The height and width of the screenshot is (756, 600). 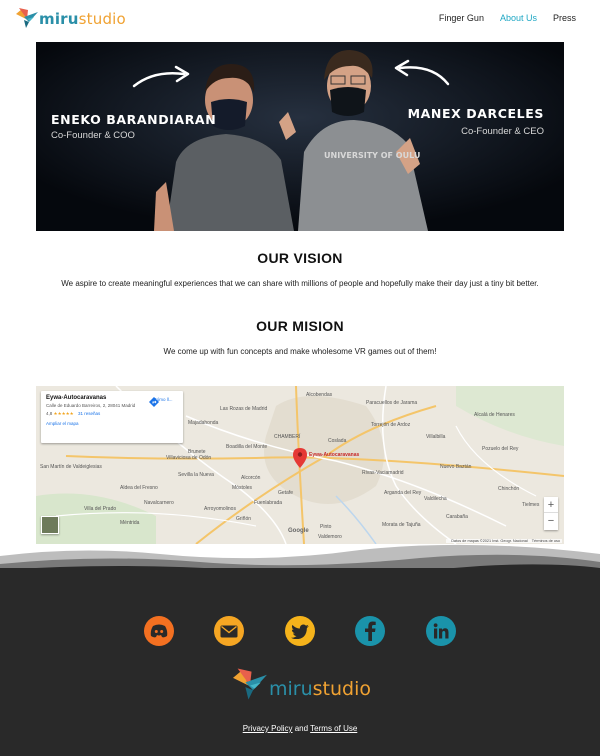 I want to click on founder-right-name: MANEX DARCELES, so click(x=475, y=113).